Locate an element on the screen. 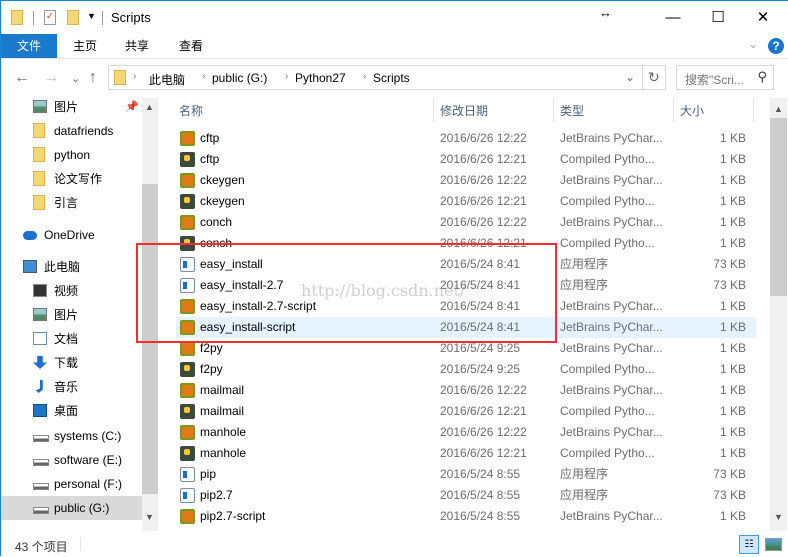  address-dropdown-icon: ⌄ is located at coordinates (630, 77).